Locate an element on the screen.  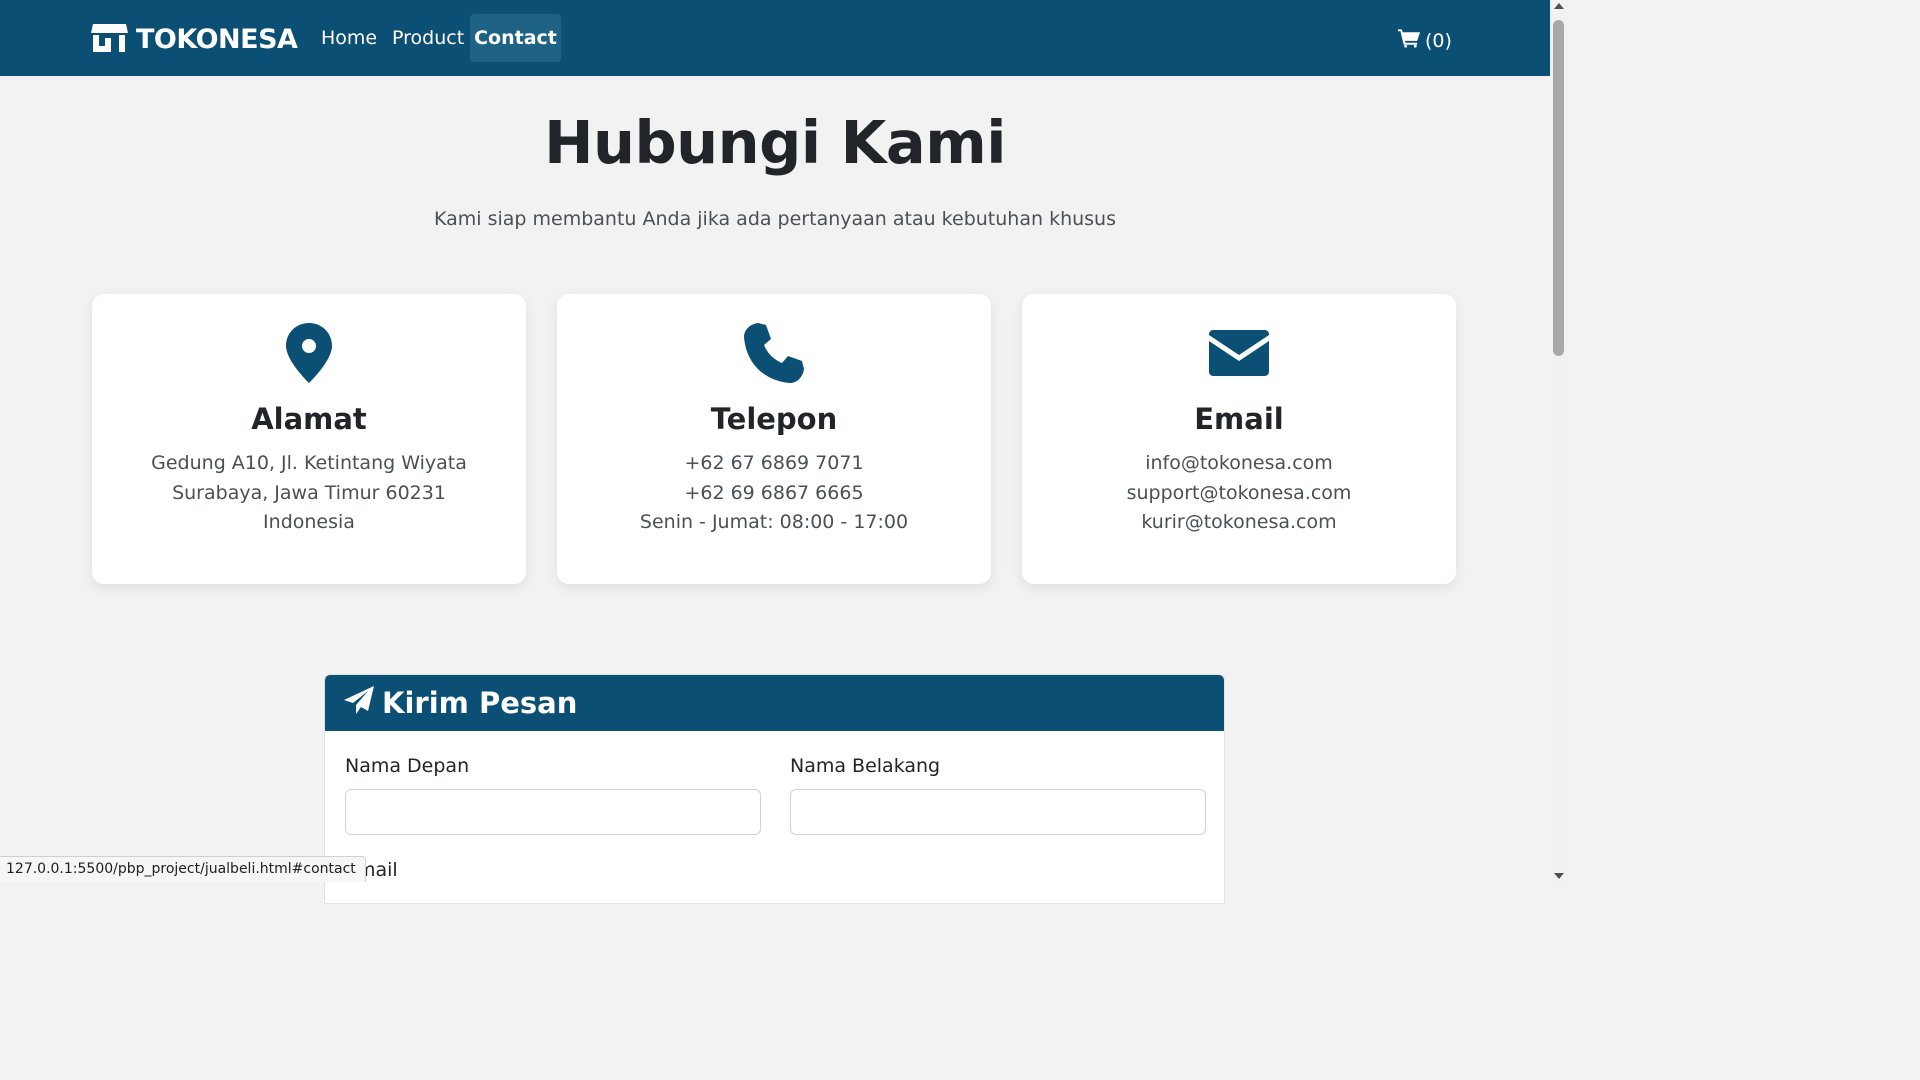
phone-line: +62 67 6869 7071 is located at coordinates (774, 463).